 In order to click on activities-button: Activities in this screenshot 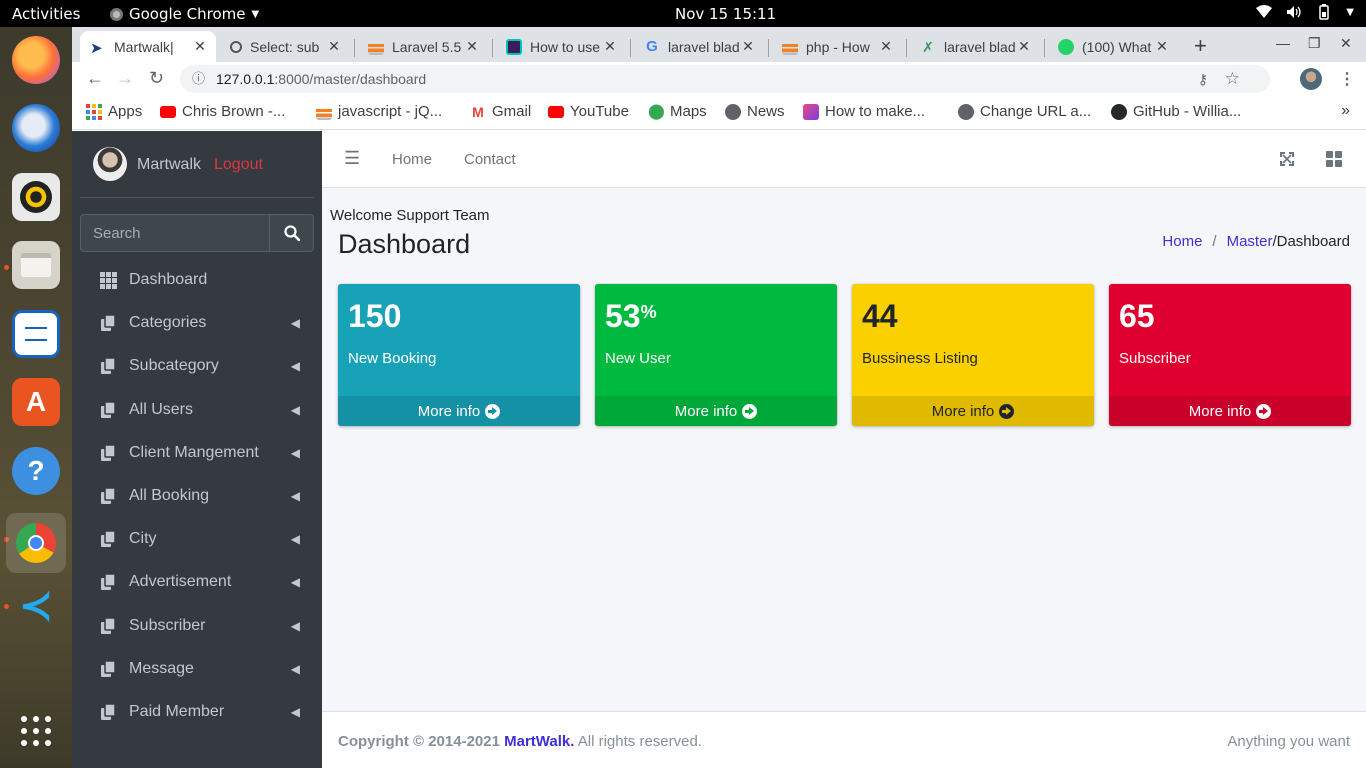, I will do `click(46, 14)`.